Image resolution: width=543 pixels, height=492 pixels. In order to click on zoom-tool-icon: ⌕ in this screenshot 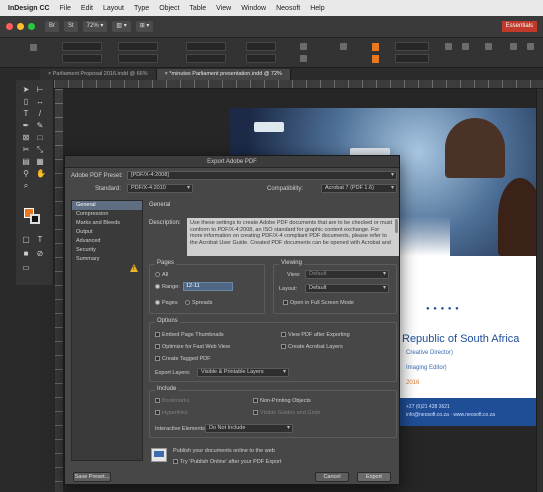, I will do `click(26, 186)`.